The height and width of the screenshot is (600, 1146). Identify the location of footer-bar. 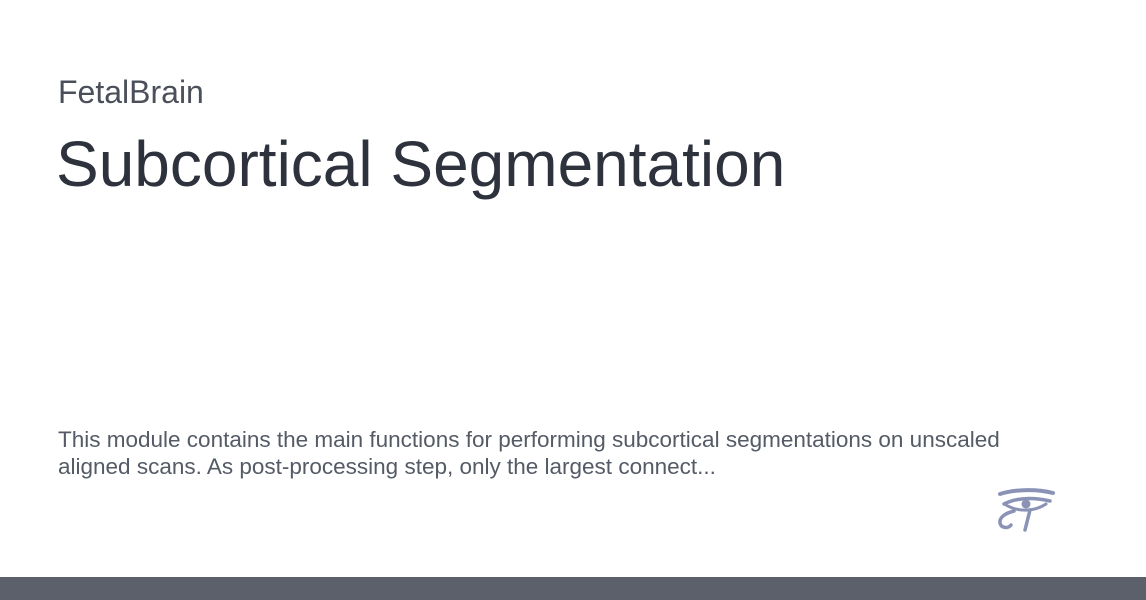
(573, 588).